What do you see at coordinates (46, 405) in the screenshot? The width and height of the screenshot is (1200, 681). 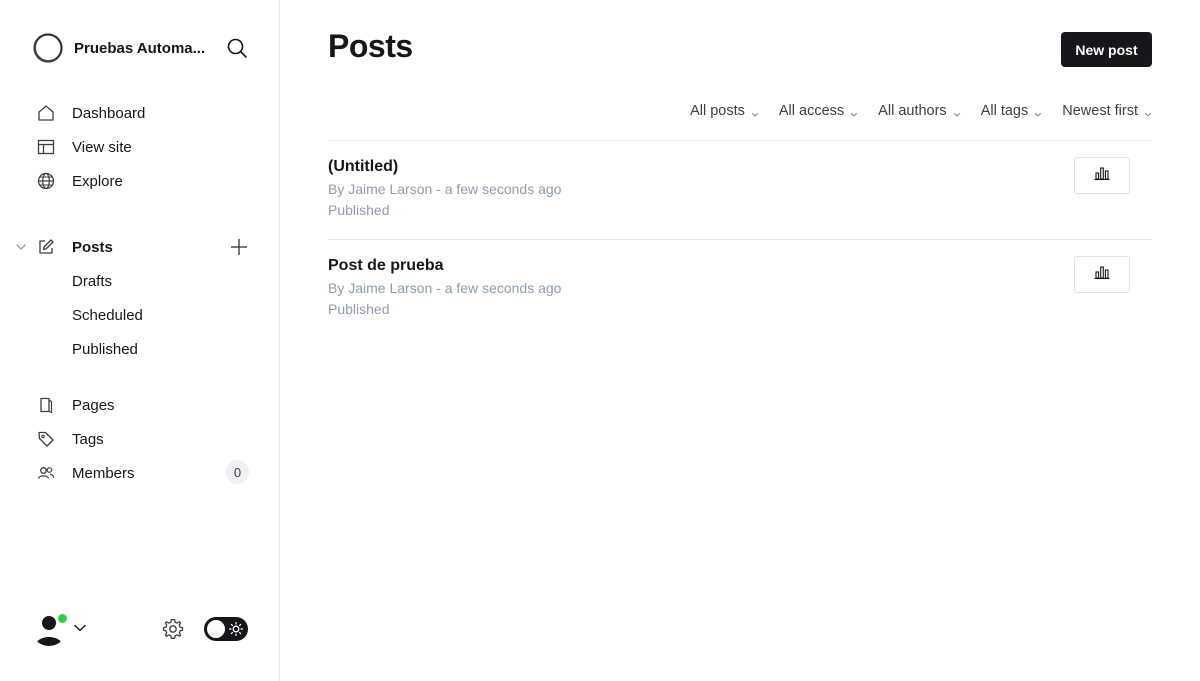 I see `page-icon` at bounding box center [46, 405].